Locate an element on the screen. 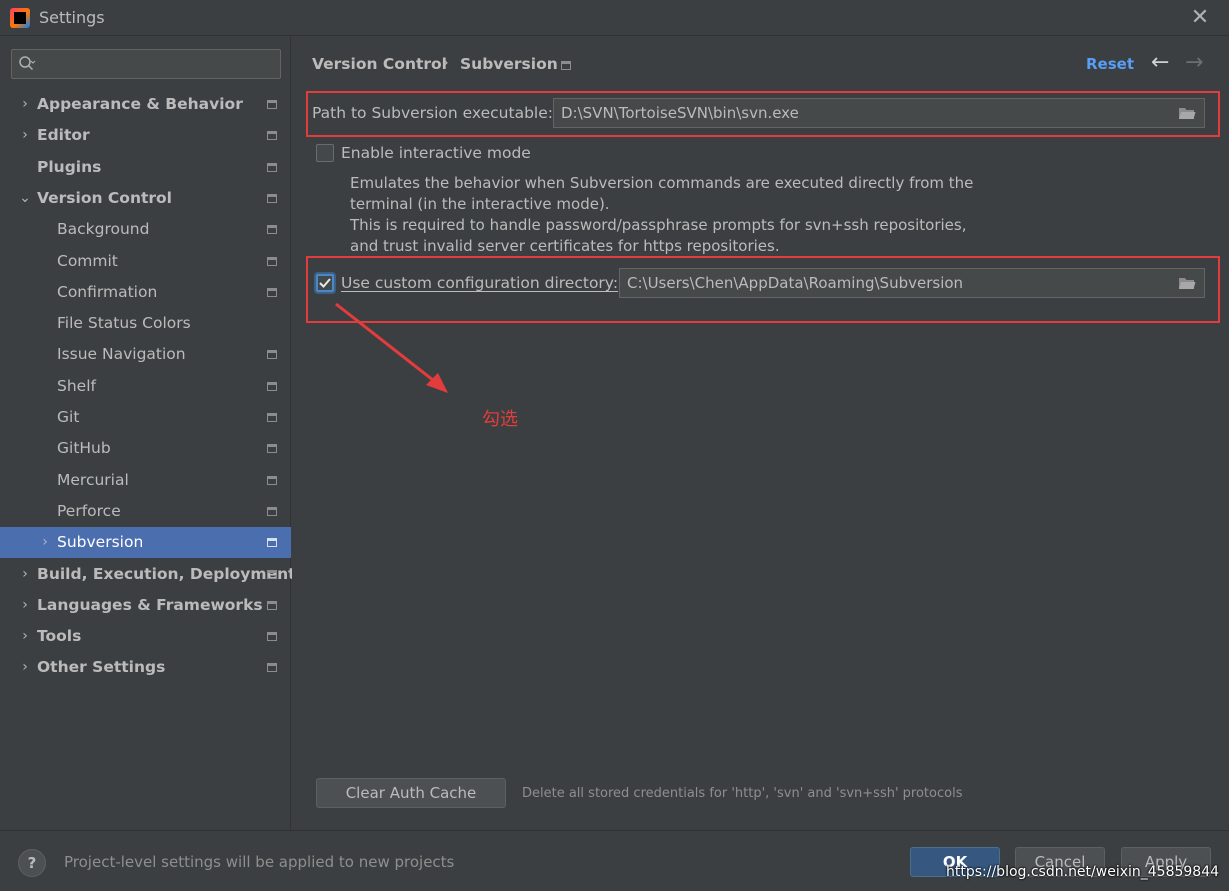  breadcrumb-current: Subversion is located at coordinates (509, 64).